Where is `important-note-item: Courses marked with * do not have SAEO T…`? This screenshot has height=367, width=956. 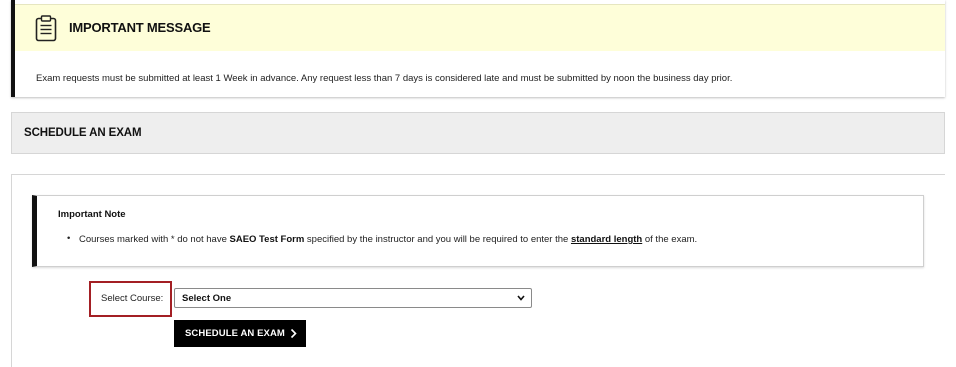 important-note-item: Courses marked with * do not have SAEO T… is located at coordinates (388, 239).